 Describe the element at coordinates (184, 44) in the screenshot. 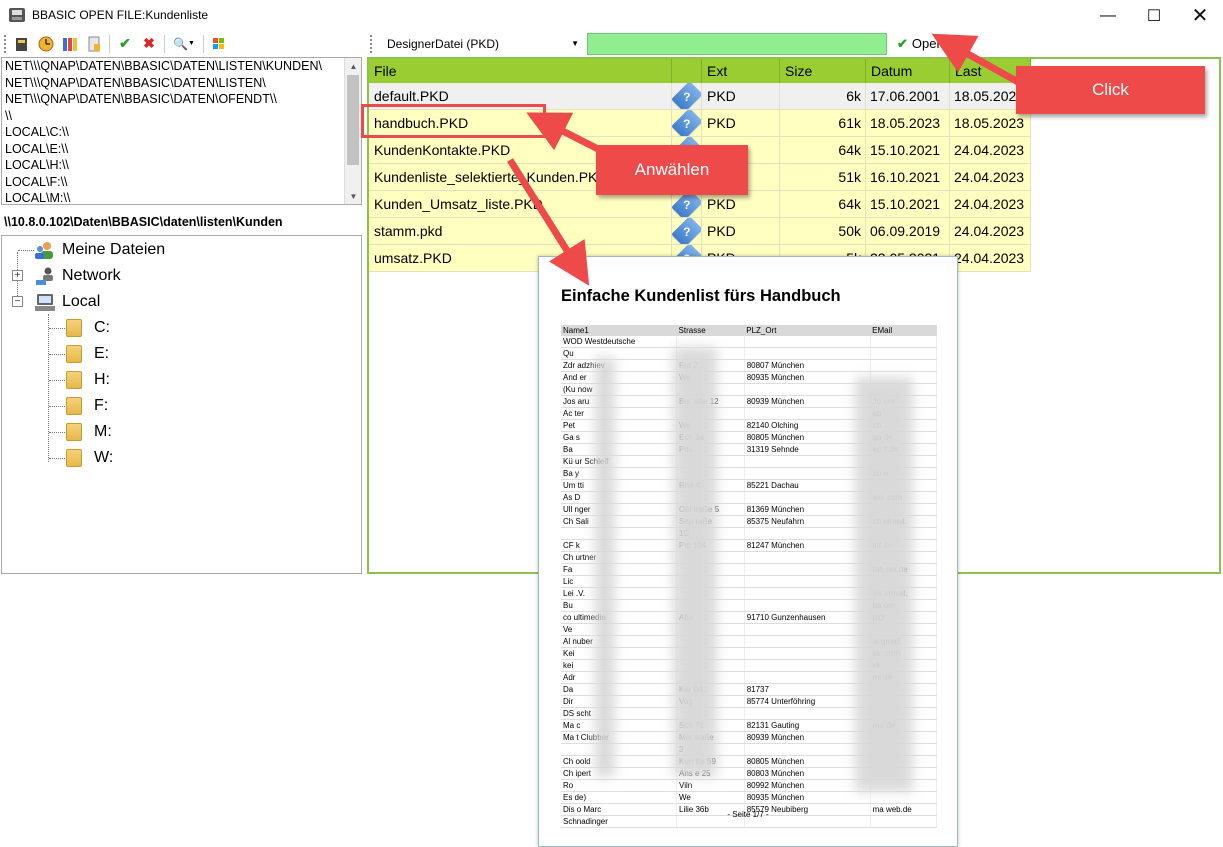

I see `search-icon: 🔍 ▼` at that location.